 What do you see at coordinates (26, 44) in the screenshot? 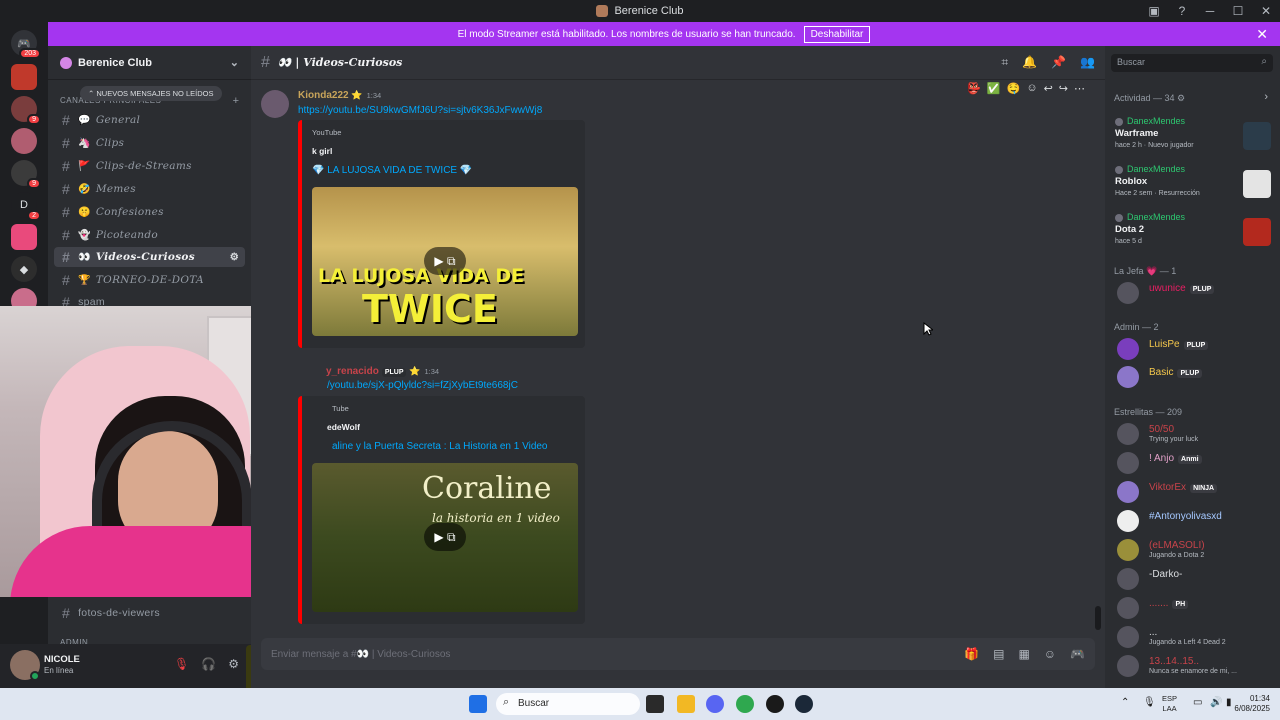
I see `direct-messages-icon: 🎮 203` at bounding box center [26, 44].